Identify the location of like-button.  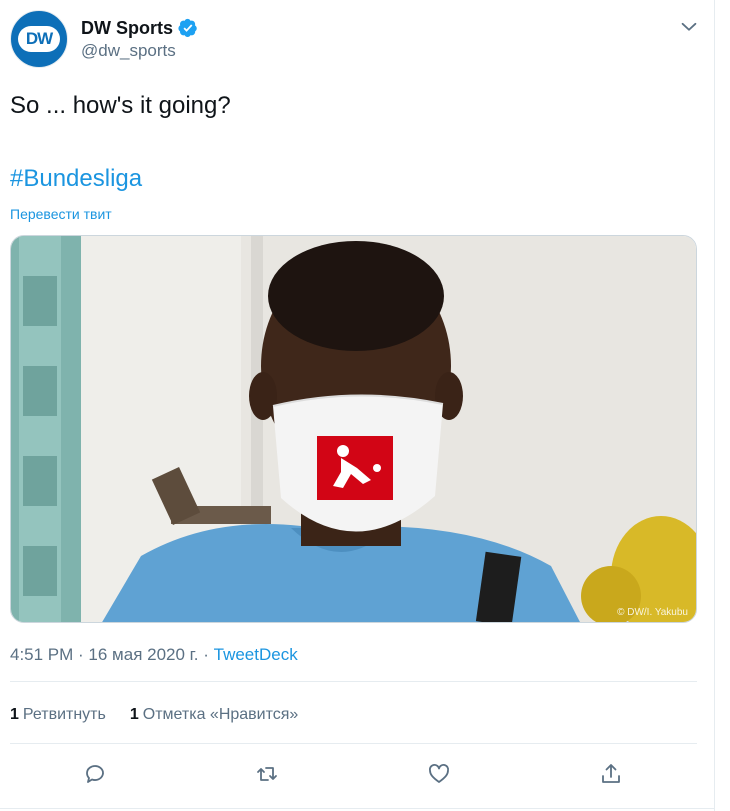
(439, 774).